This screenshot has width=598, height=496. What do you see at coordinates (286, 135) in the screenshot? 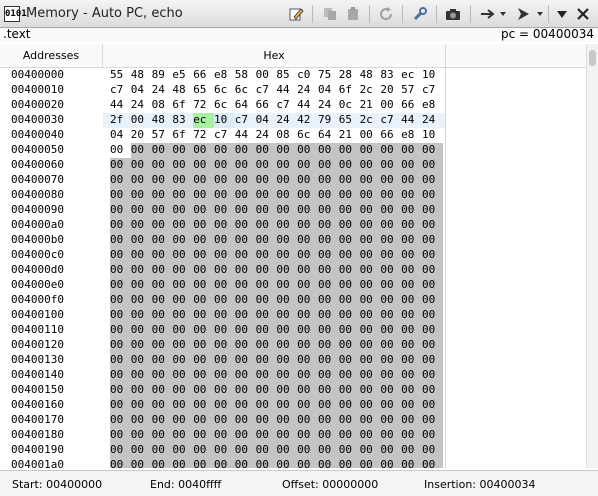
I see `hex-byte: 08` at bounding box center [286, 135].